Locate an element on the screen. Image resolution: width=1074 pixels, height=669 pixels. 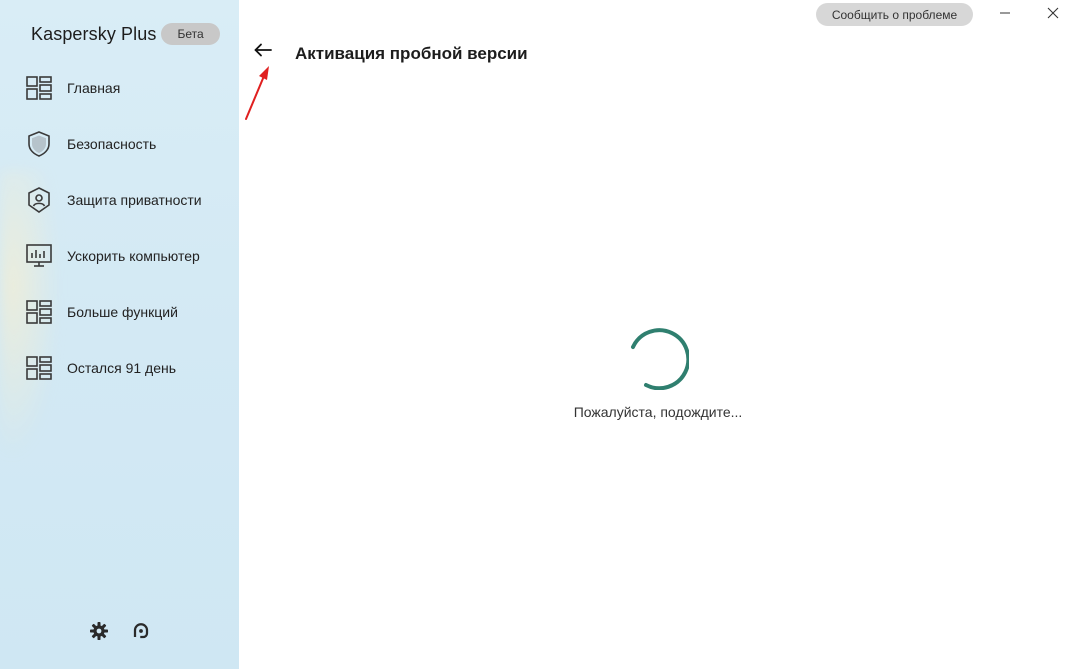
page-title: Активация пробной версии is located at coordinates (411, 53).